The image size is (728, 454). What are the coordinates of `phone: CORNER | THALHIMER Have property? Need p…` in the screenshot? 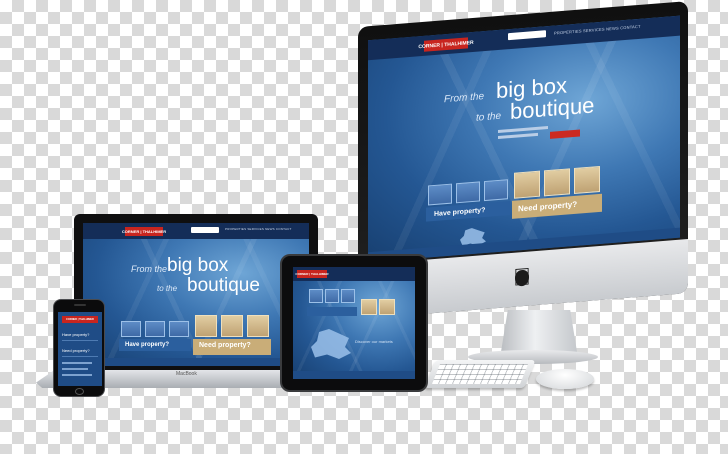 It's located at (79, 348).